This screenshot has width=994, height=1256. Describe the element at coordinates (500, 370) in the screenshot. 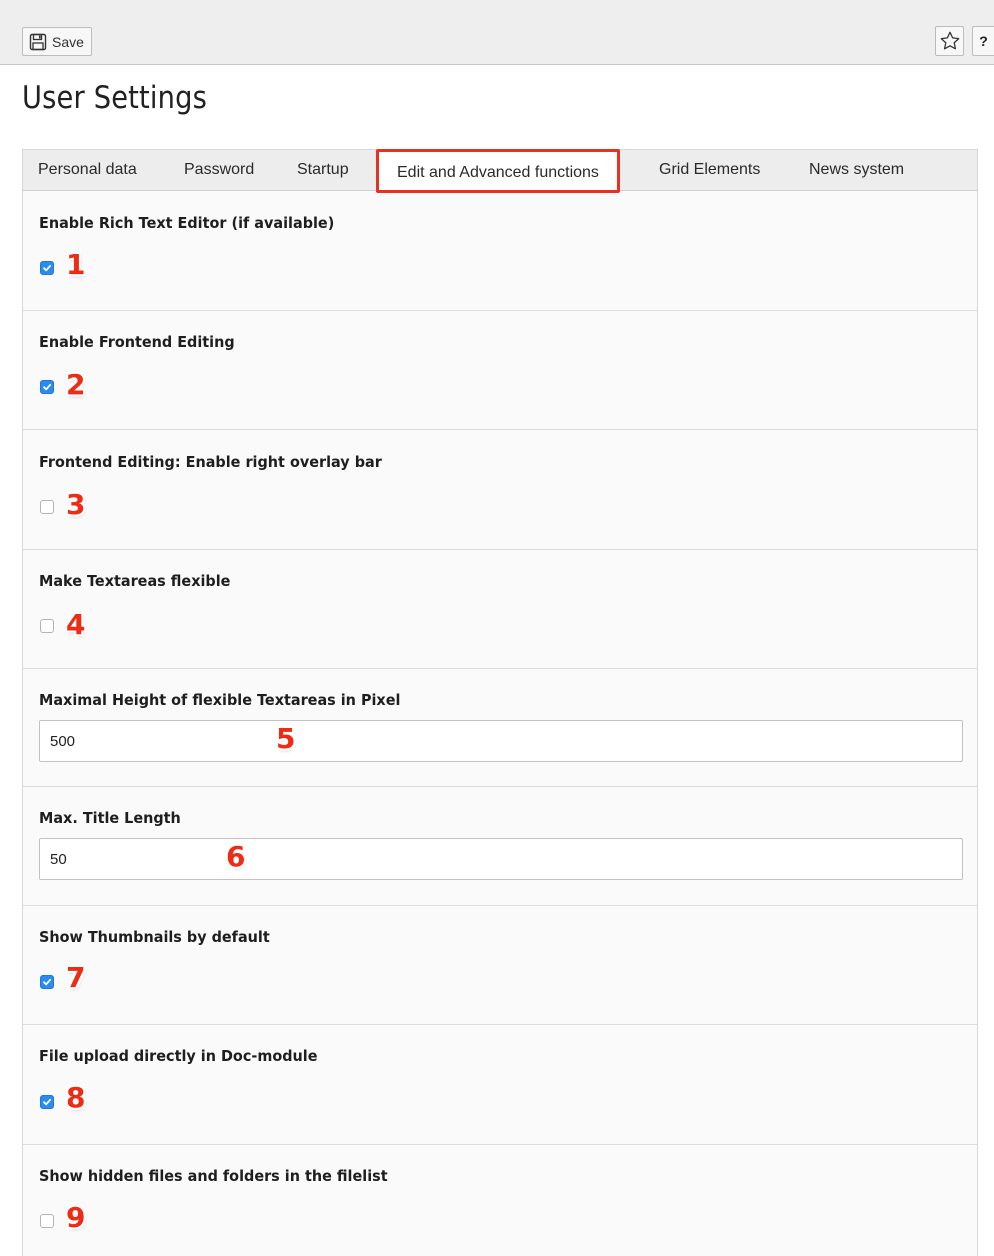

I see `setting-row: Enable Frontend Editing 2` at that location.